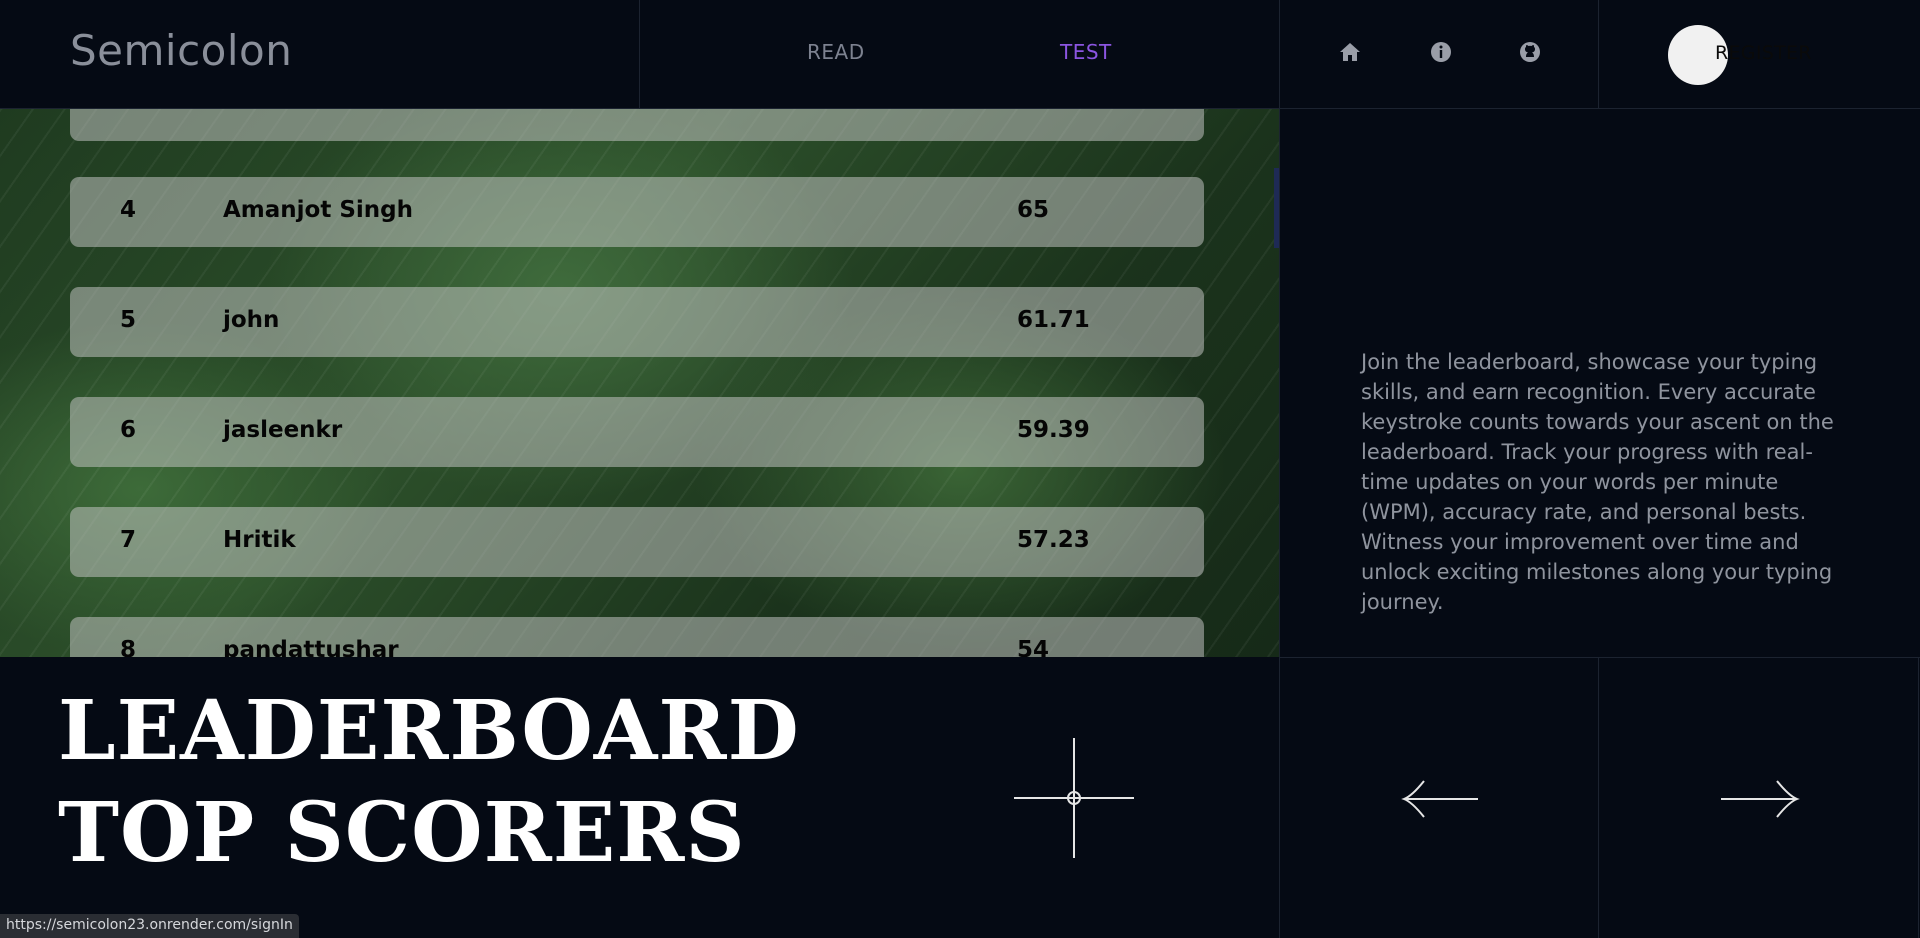 Image resolution: width=1920 pixels, height=938 pixels. Describe the element at coordinates (1086, 52) in the screenshot. I see `nav-test-link: TEST` at that location.